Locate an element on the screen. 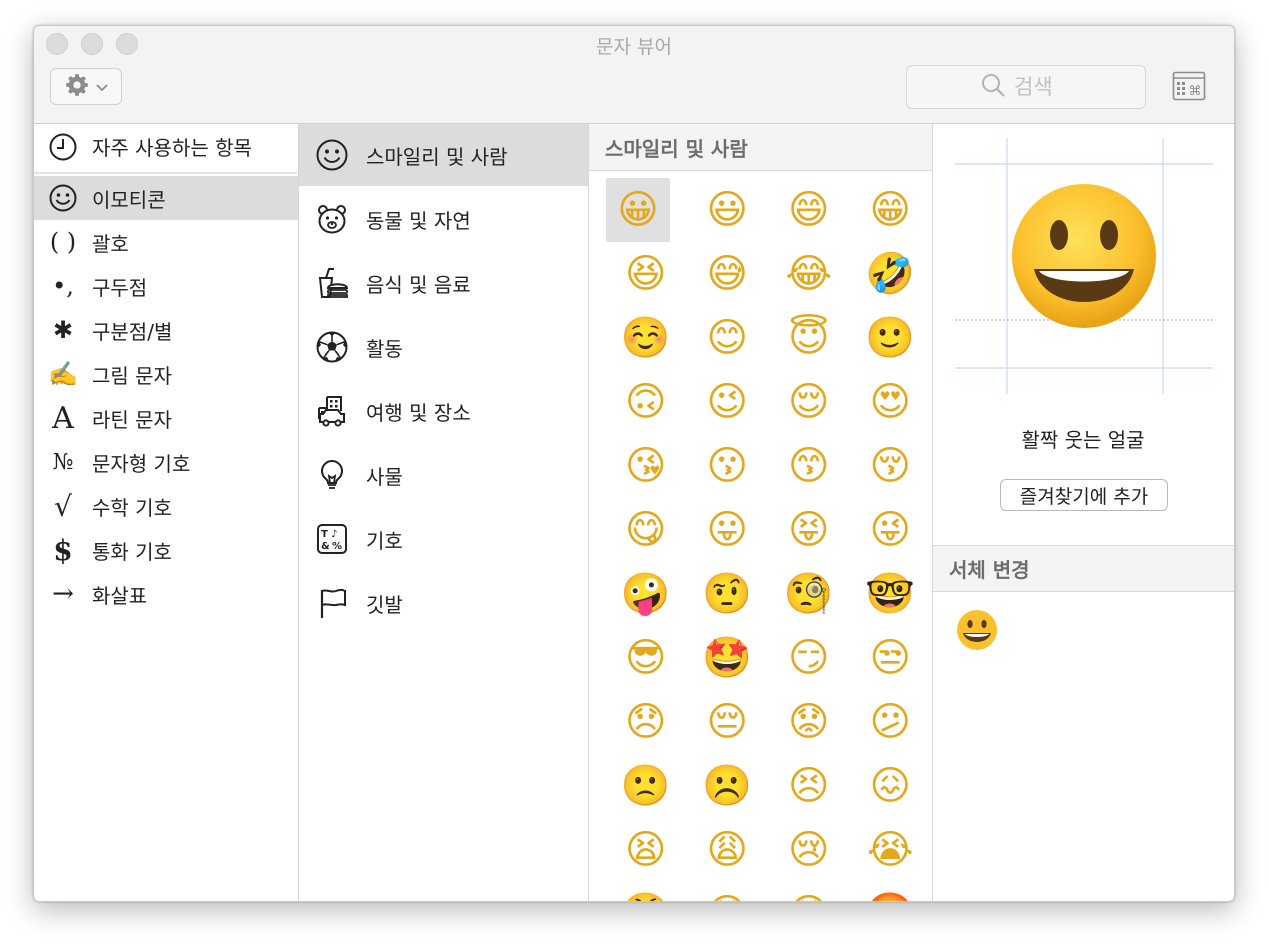 This screenshot has width=1268, height=944. category-activity: 활동 is located at coordinates (443, 347).